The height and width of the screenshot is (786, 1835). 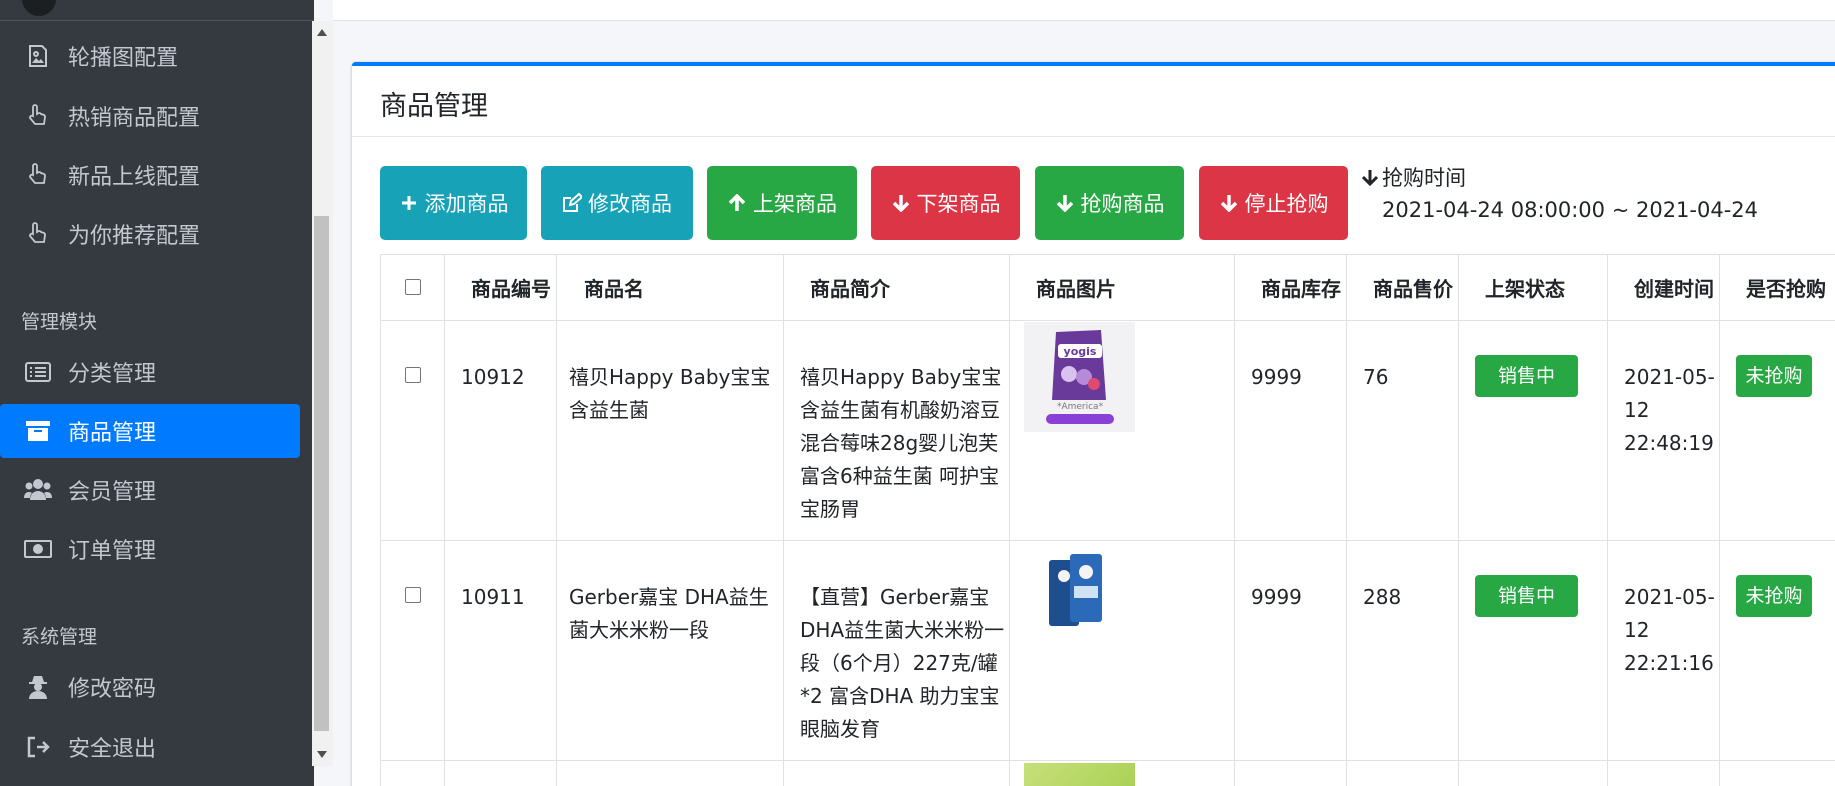 I want to click on archive-box-icon, so click(x=38, y=431).